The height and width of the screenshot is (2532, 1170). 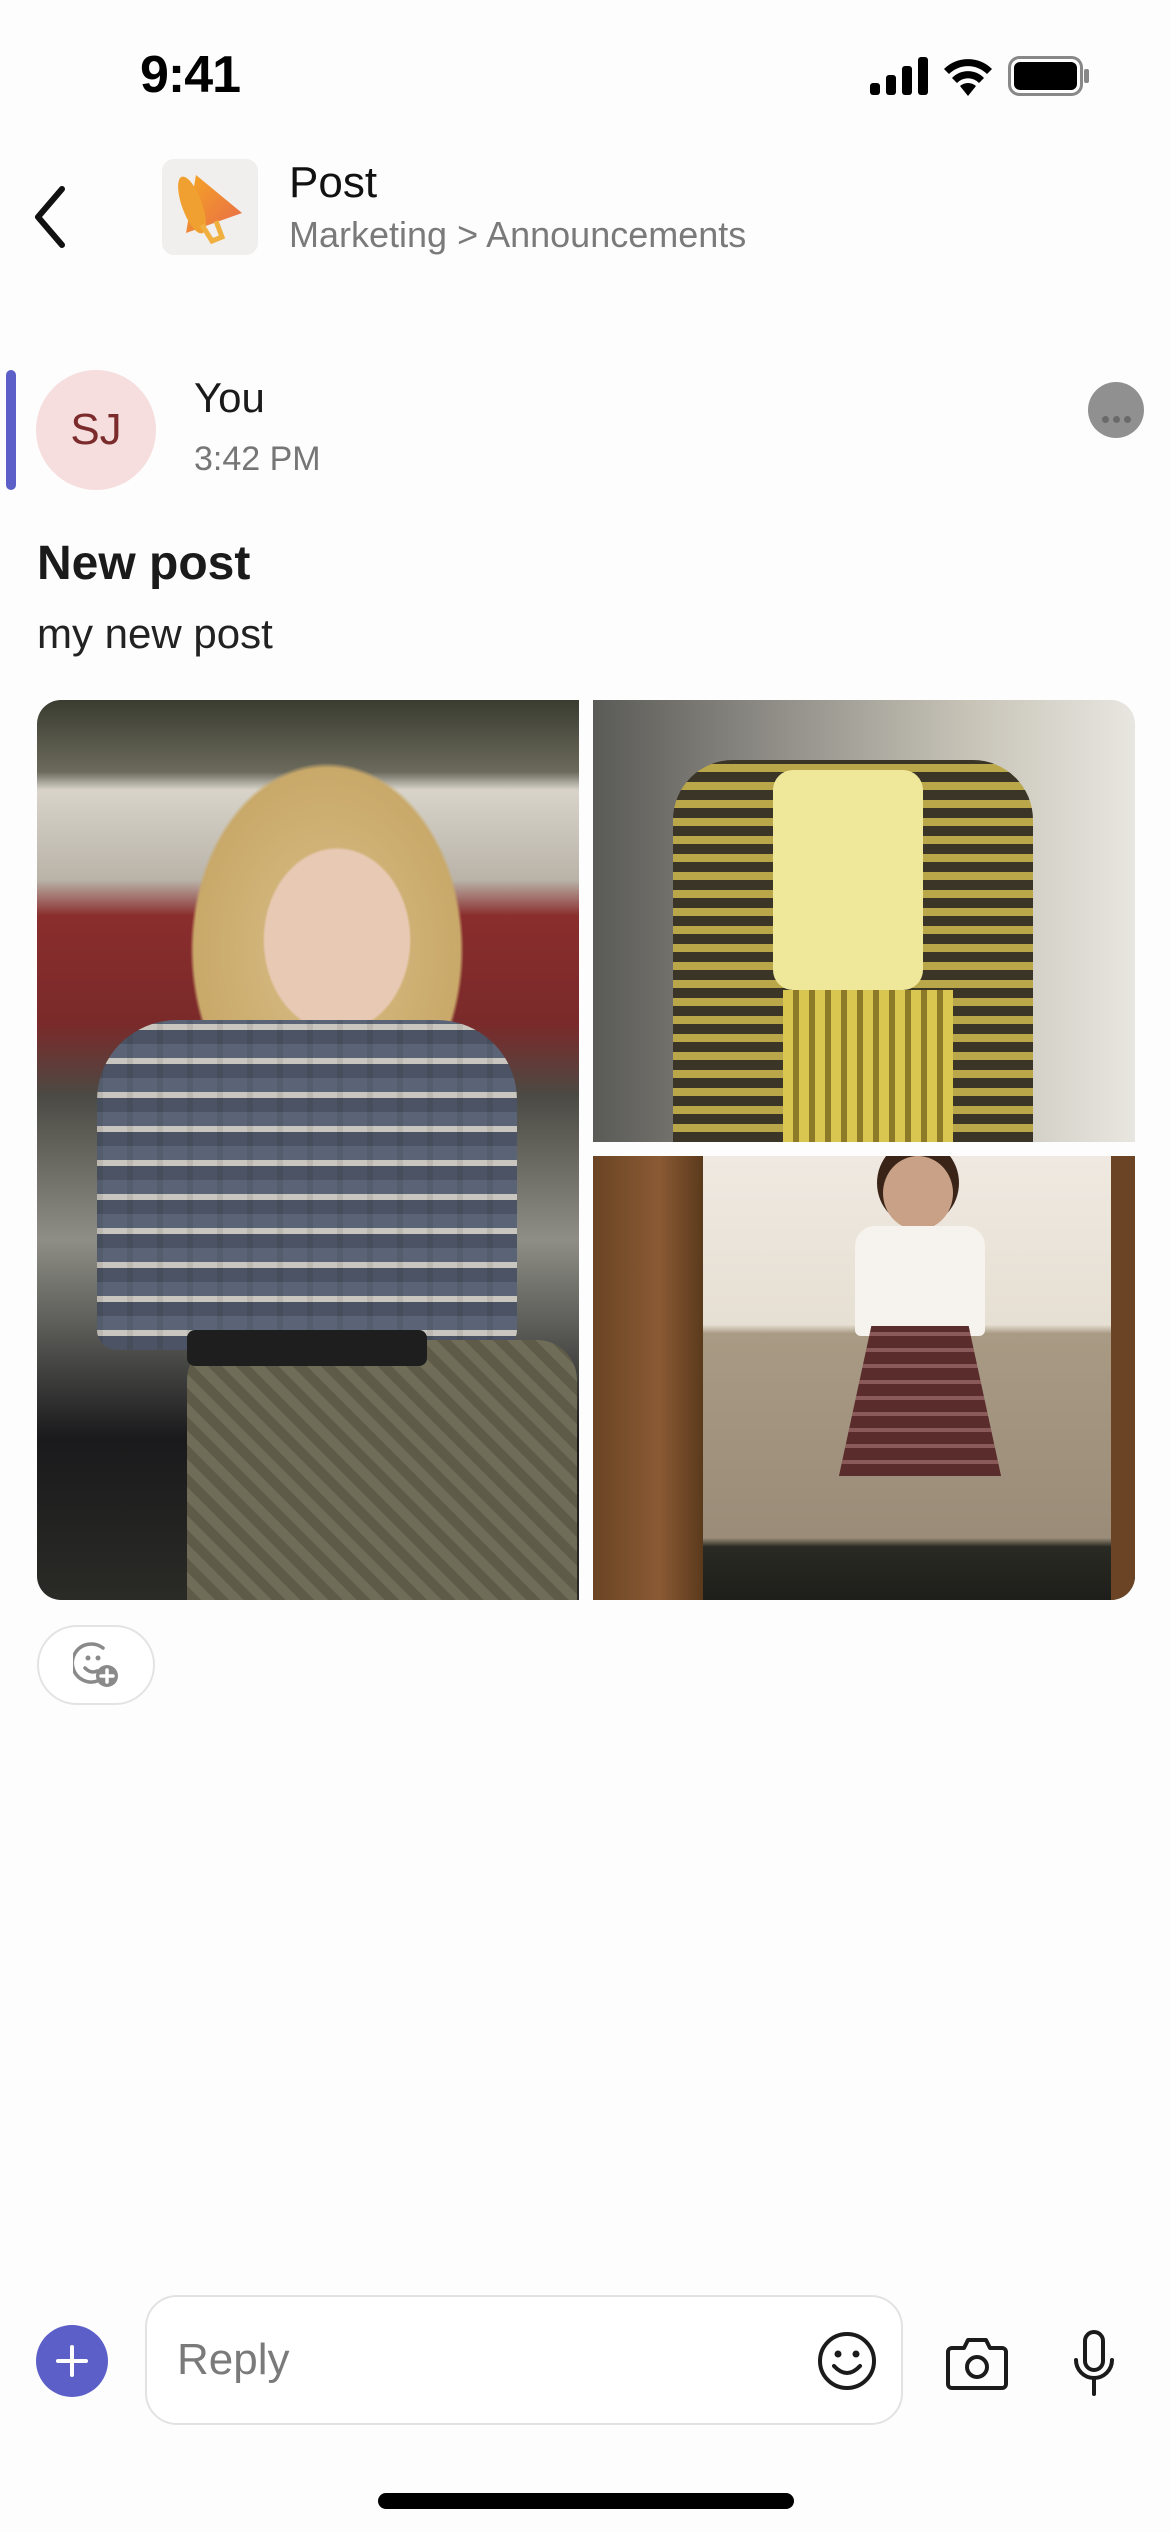 What do you see at coordinates (585, 75) in the screenshot?
I see `status-bar: 9:41` at bounding box center [585, 75].